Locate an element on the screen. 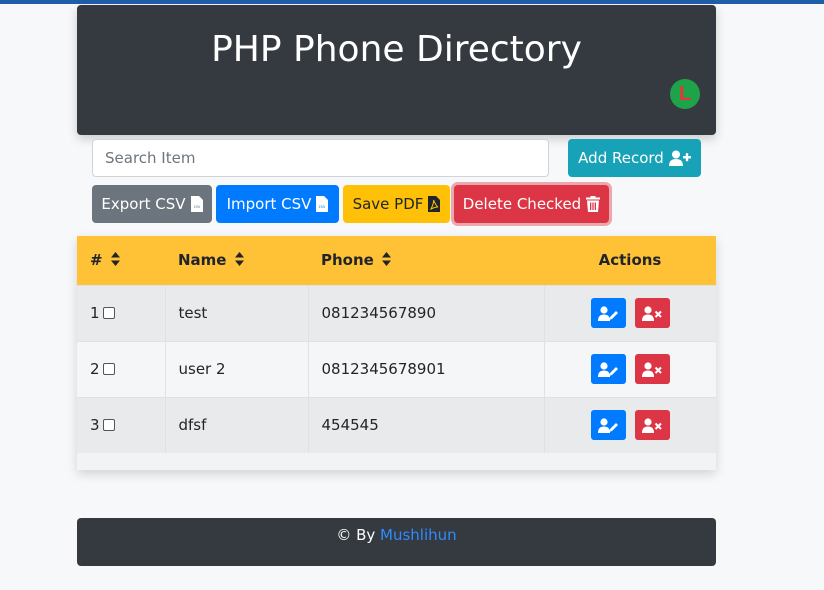 The height and width of the screenshot is (590, 824). row-name: test is located at coordinates (237, 312).